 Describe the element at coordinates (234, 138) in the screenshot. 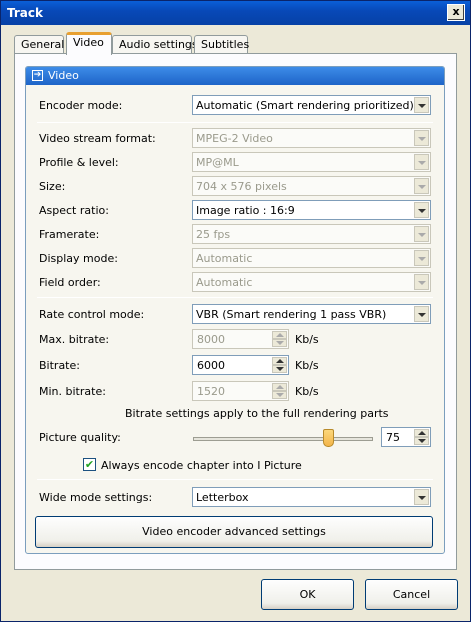

I see `video-stream-format-value: MPEG-2 Video` at that location.